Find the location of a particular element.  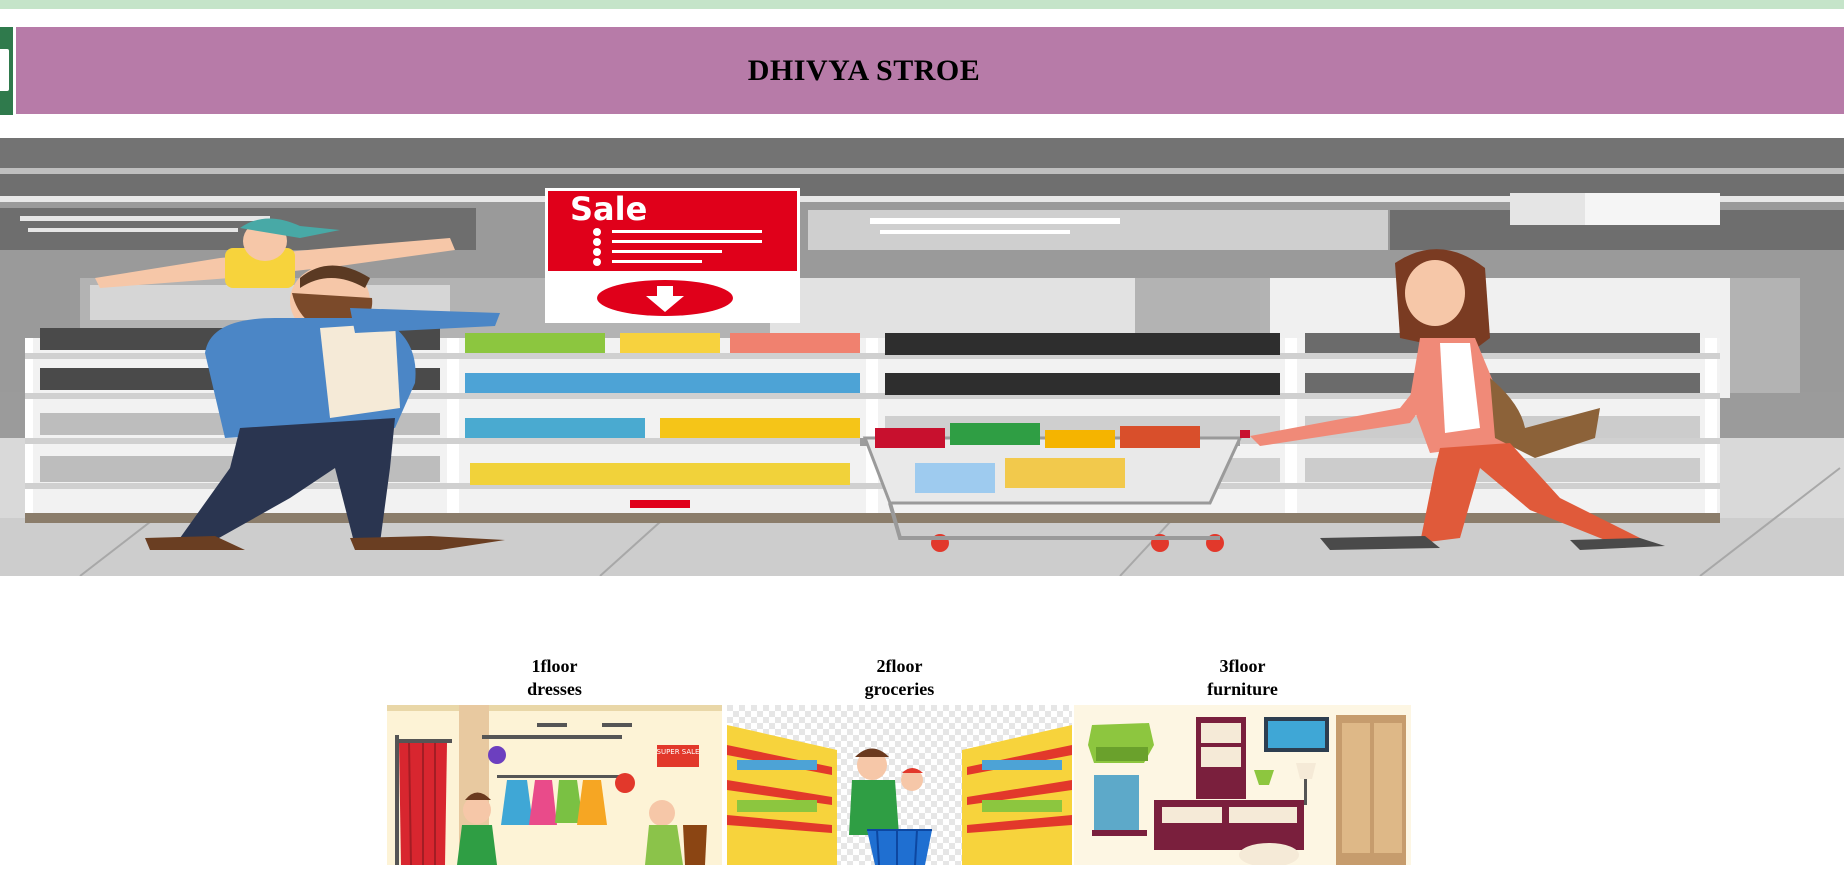

floor-caption: 2floor groceries is located at coordinates (900, 678).